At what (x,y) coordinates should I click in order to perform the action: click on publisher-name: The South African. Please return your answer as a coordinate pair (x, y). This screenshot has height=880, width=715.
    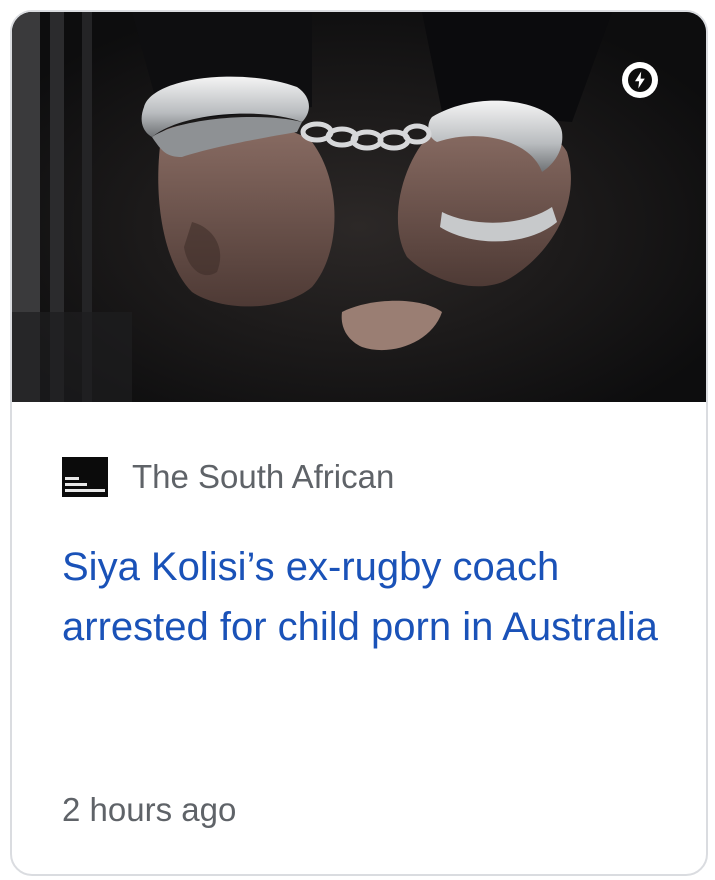
    Looking at the image, I should click on (263, 476).